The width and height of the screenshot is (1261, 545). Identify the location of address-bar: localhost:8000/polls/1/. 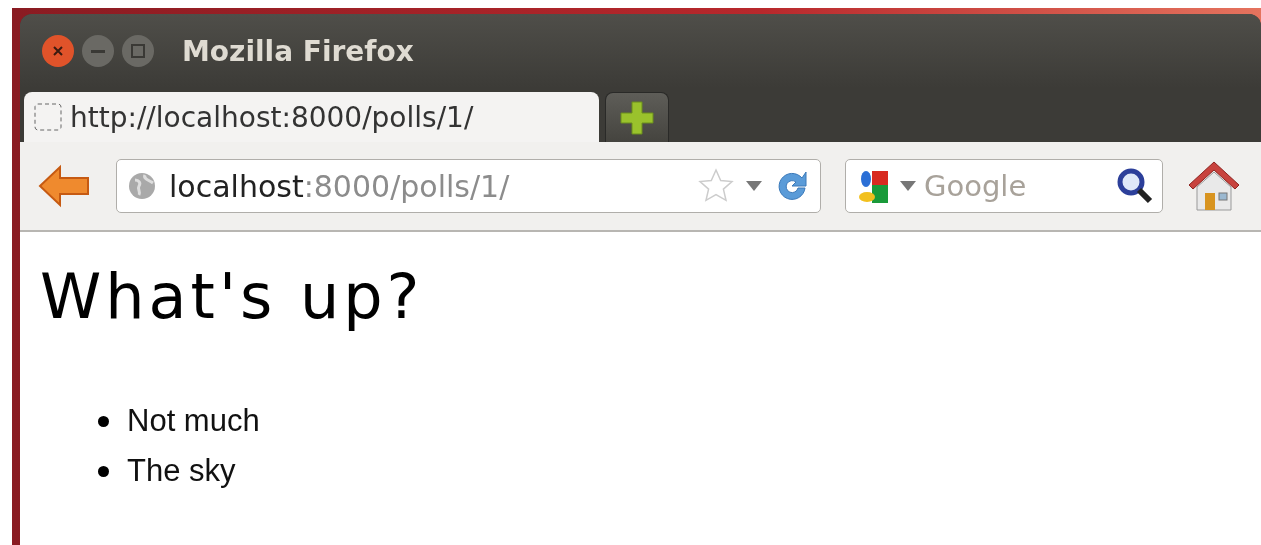
(468, 186).